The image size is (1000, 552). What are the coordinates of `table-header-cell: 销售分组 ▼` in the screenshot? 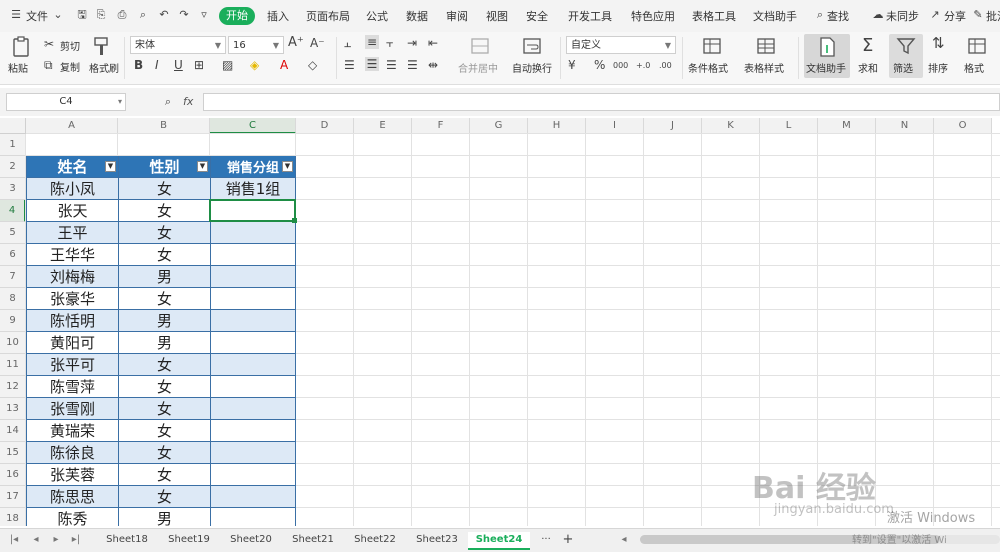 It's located at (253, 167).